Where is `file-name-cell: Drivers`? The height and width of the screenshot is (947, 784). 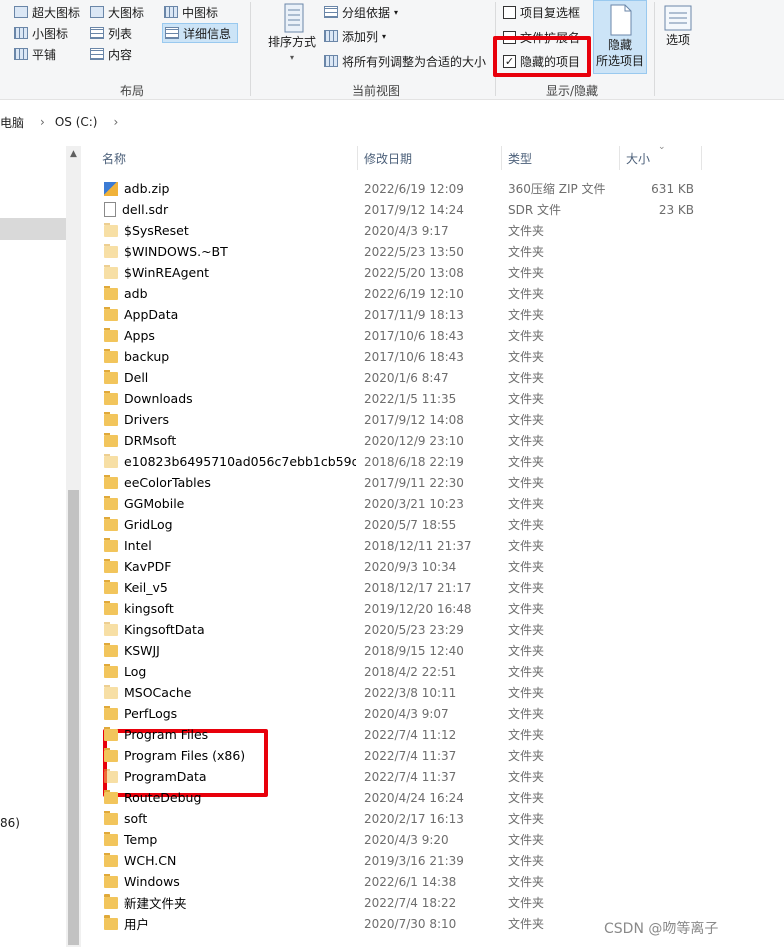
file-name-cell: Drivers is located at coordinates (230, 419).